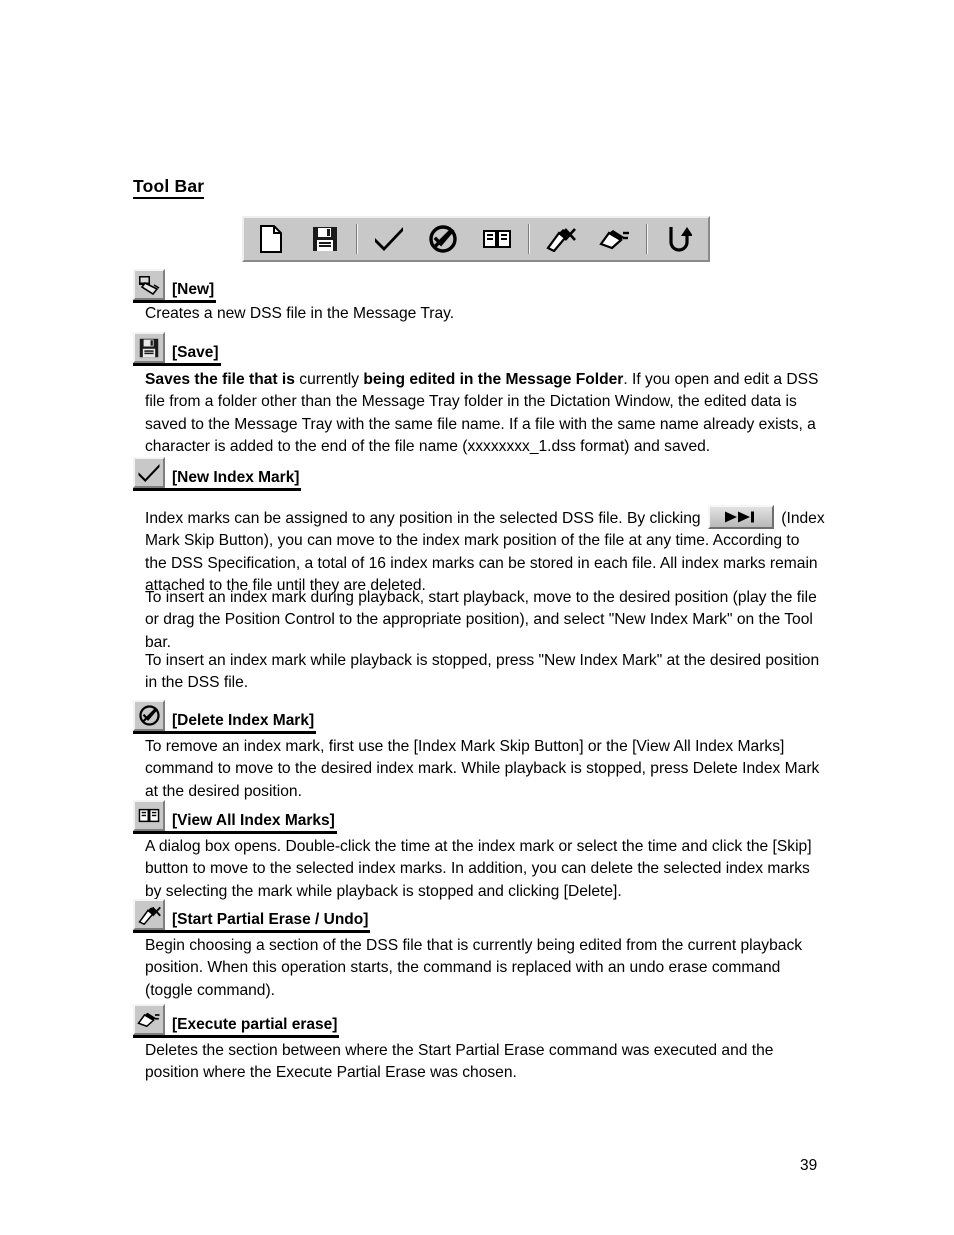 The width and height of the screenshot is (954, 1235). What do you see at coordinates (389, 239) in the screenshot?
I see `toolbar-check-mark-icon` at bounding box center [389, 239].